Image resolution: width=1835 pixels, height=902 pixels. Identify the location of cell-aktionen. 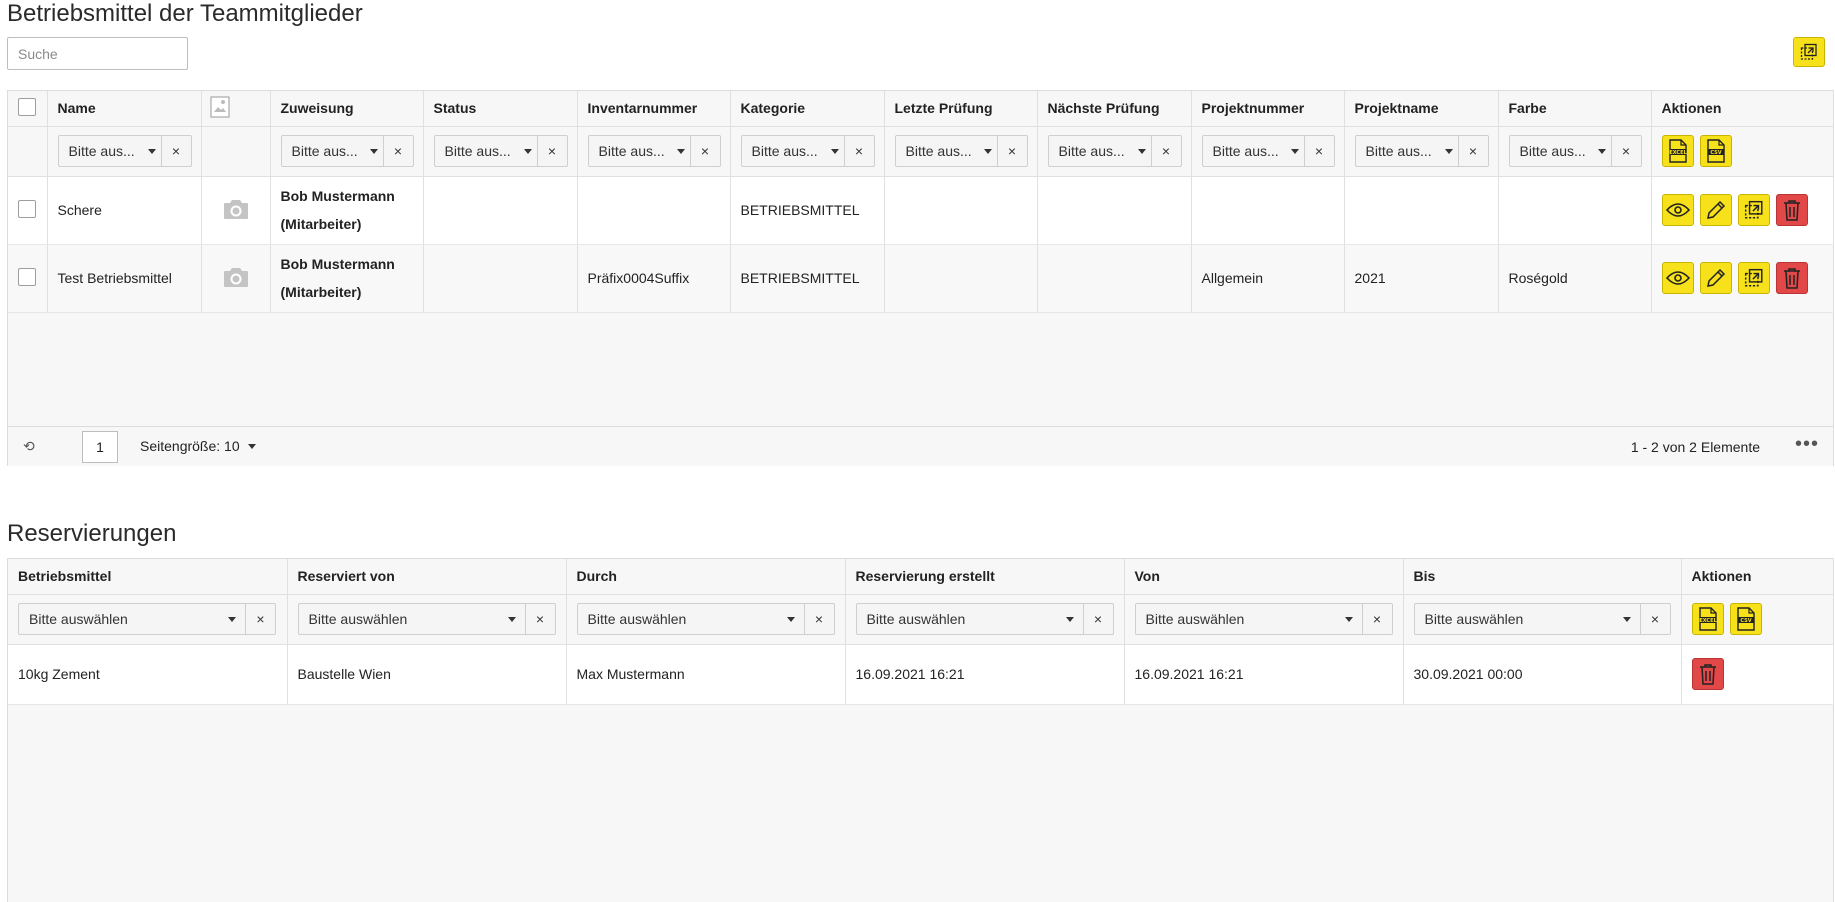
(1742, 210).